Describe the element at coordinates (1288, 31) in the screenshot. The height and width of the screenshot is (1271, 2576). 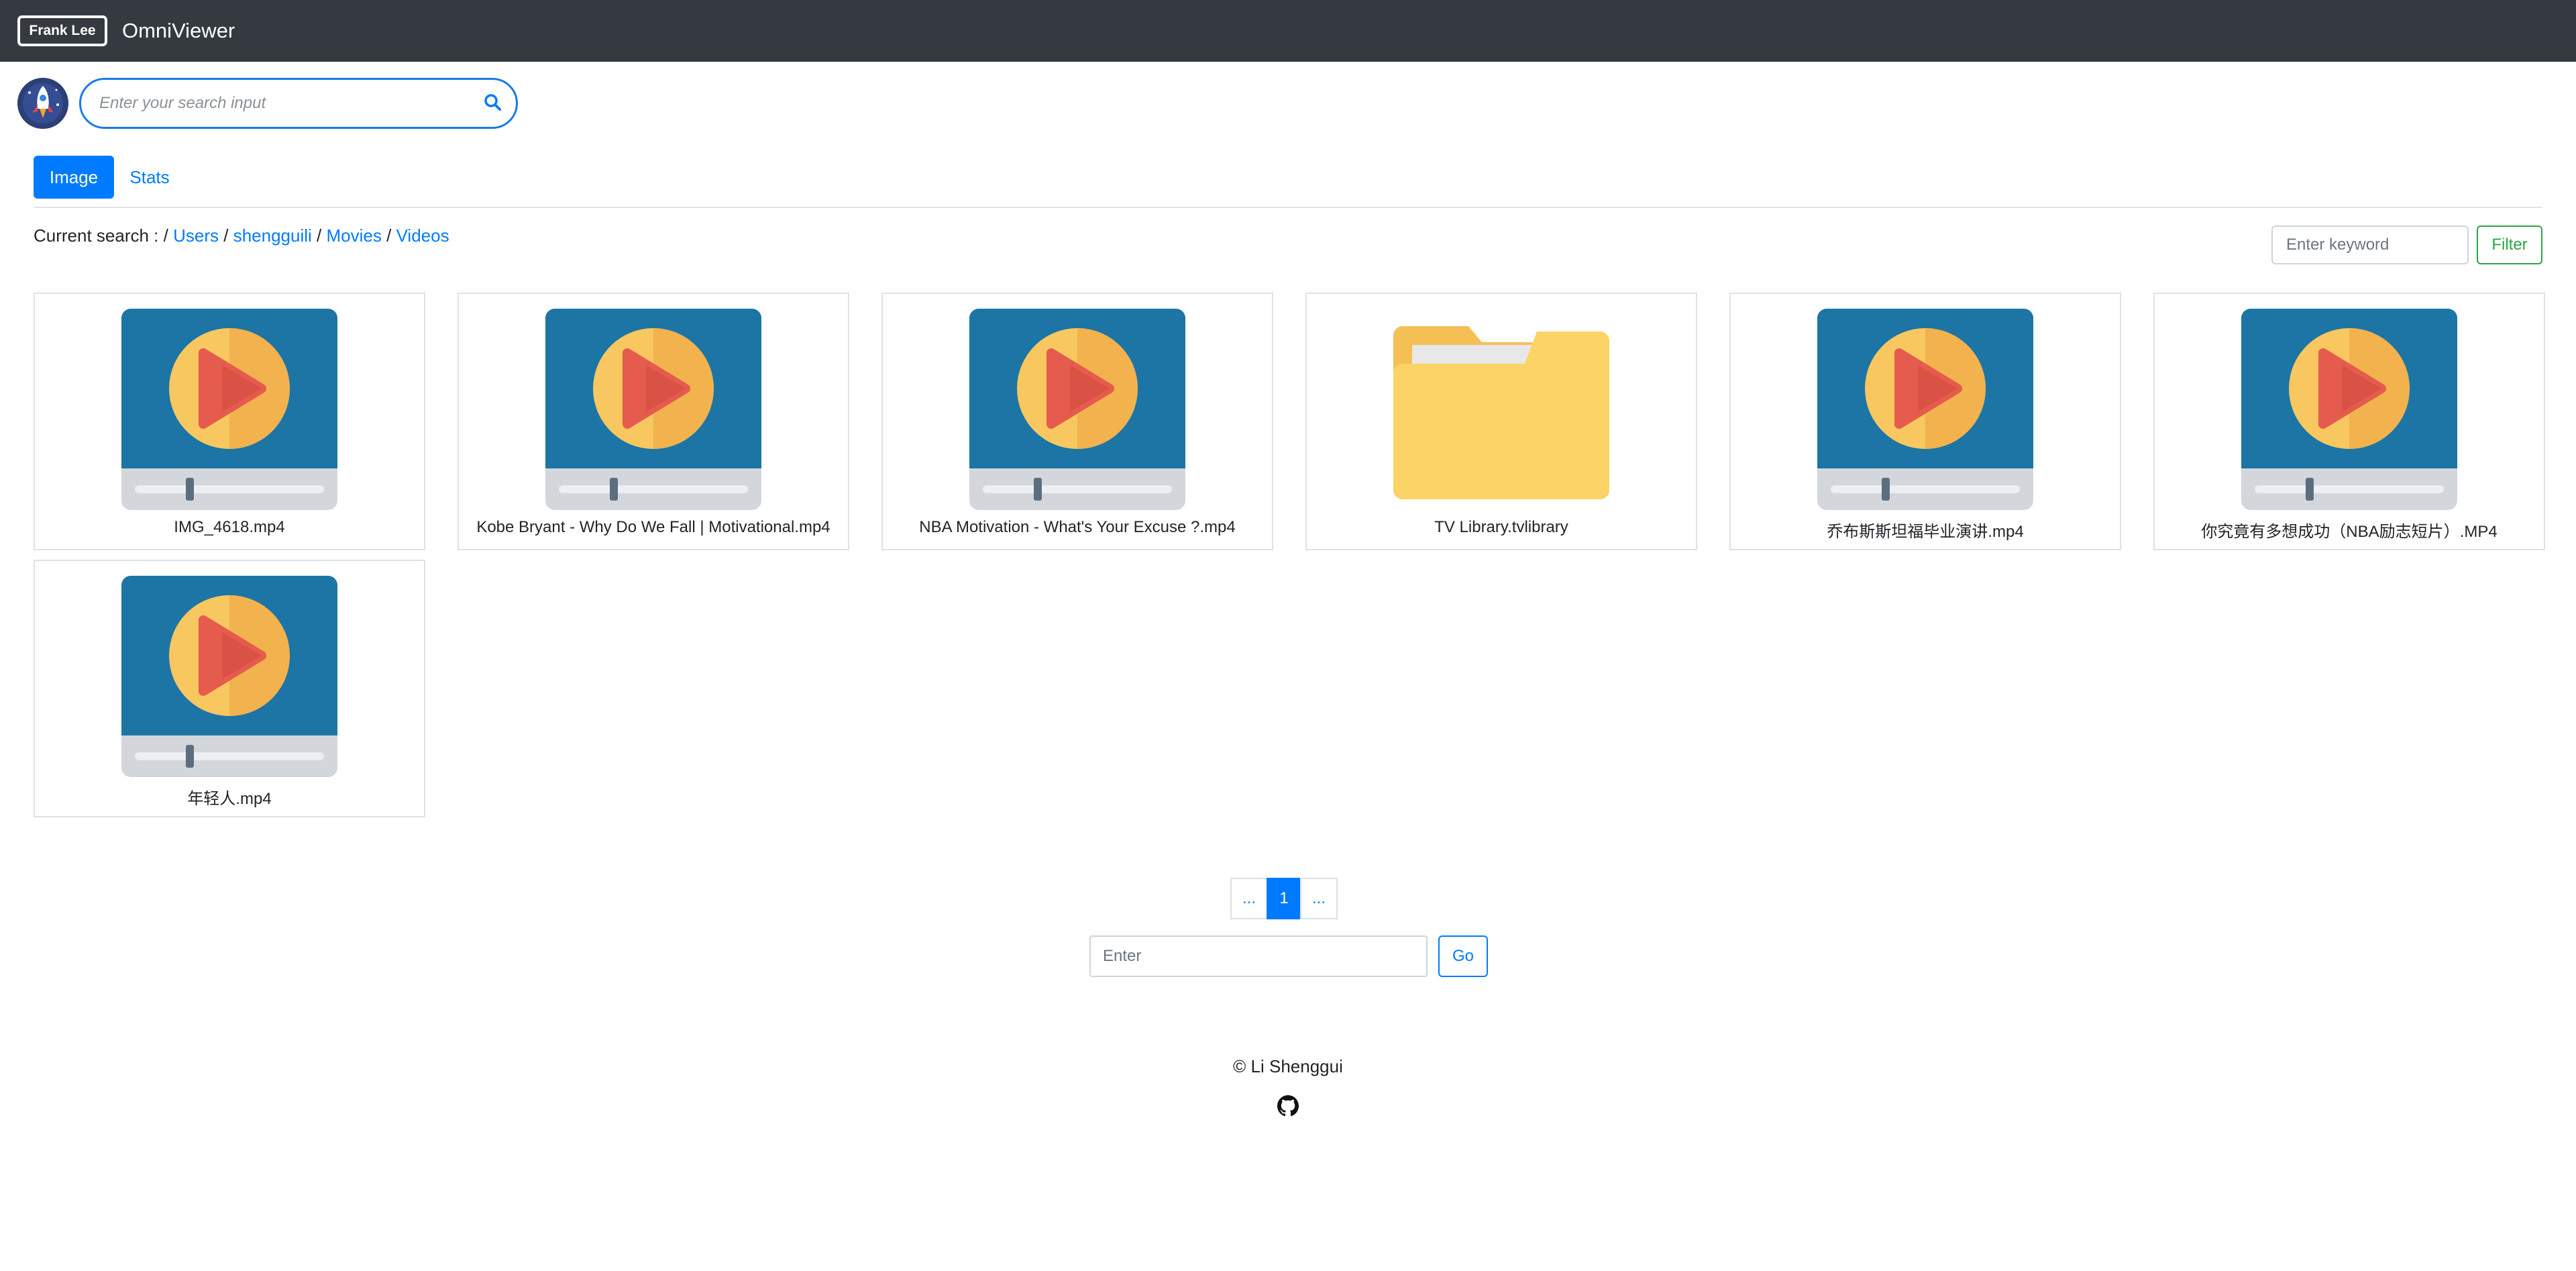
I see `navbar: Frank Lee OmniViewer` at that location.